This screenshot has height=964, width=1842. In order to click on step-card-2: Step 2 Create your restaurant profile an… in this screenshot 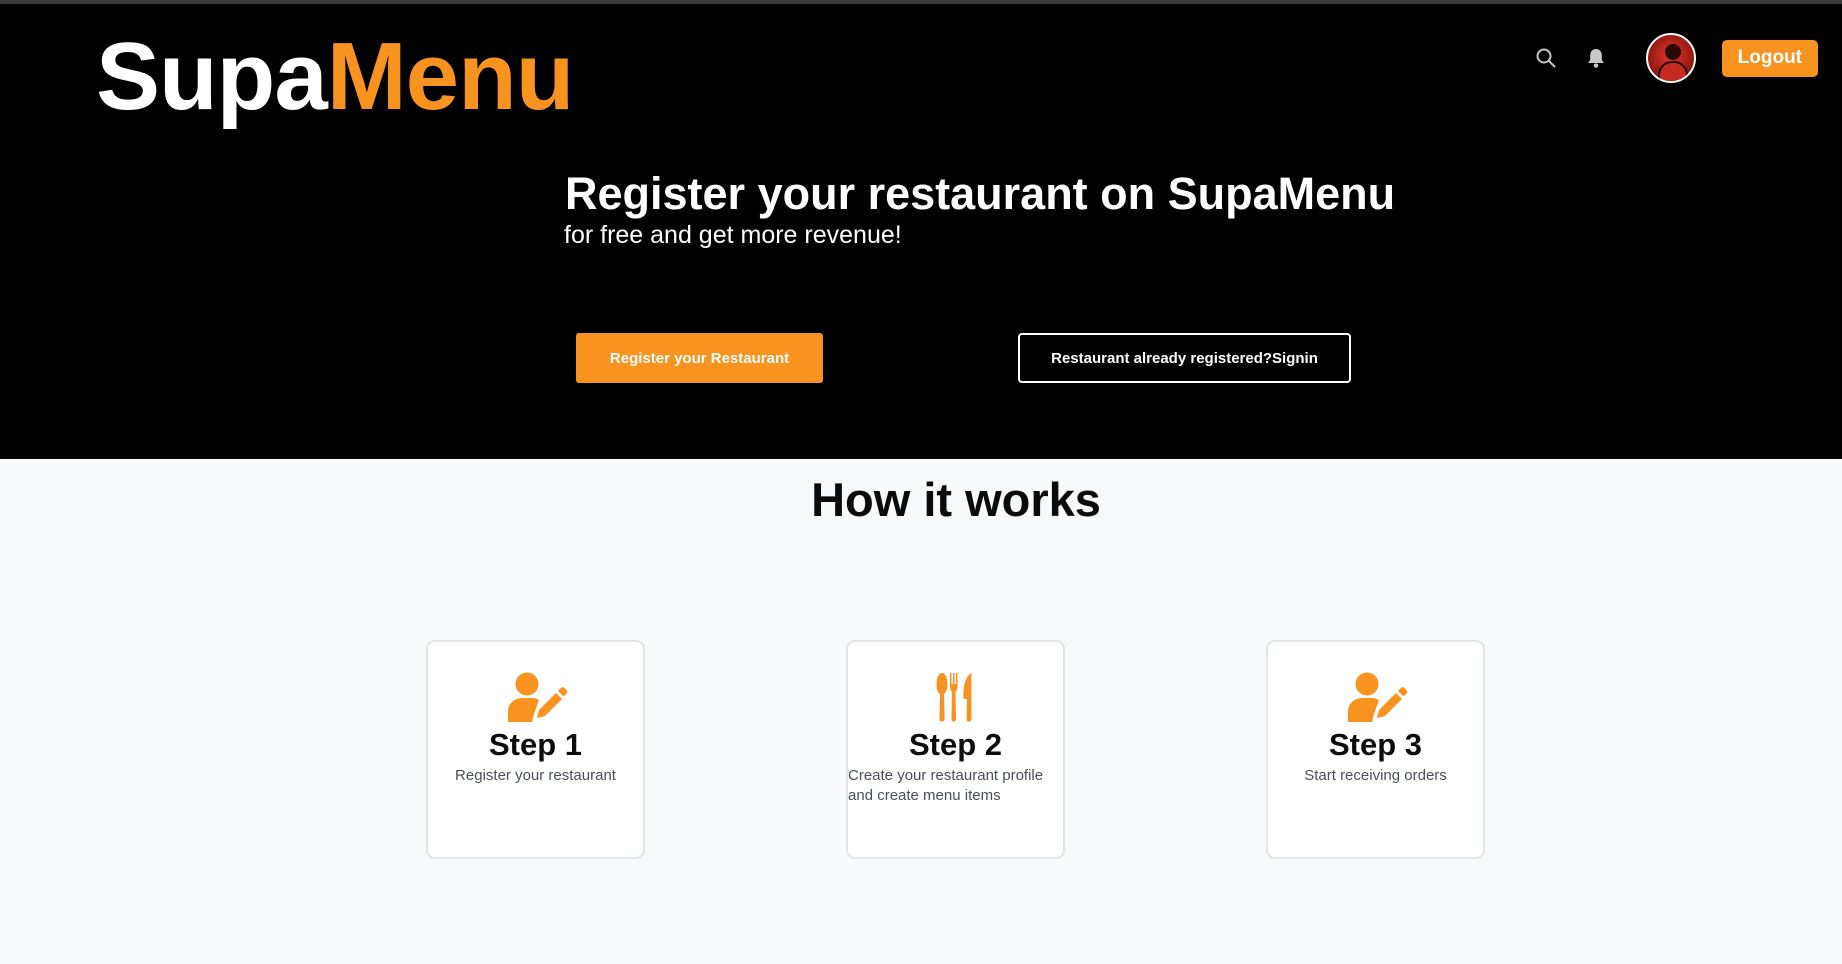, I will do `click(955, 749)`.